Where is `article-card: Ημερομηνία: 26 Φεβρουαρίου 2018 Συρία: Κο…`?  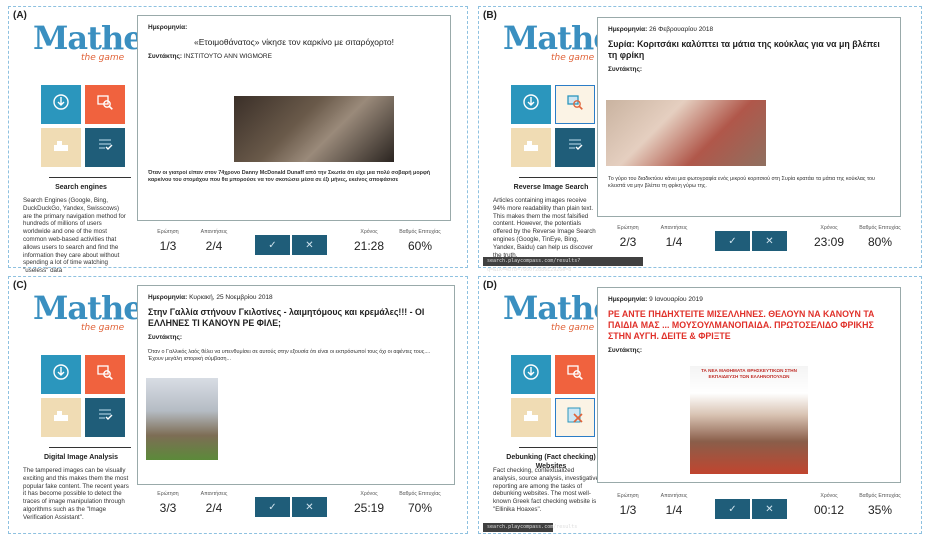 article-card: Ημερομηνία: 26 Φεβρουαρίου 2018 Συρία: Κο… is located at coordinates (749, 117).